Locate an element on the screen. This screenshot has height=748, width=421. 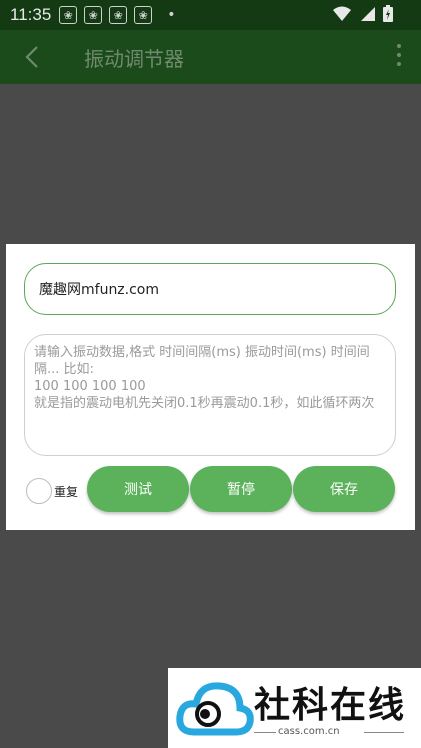
page-title: 振动调节器 is located at coordinates (134, 58).